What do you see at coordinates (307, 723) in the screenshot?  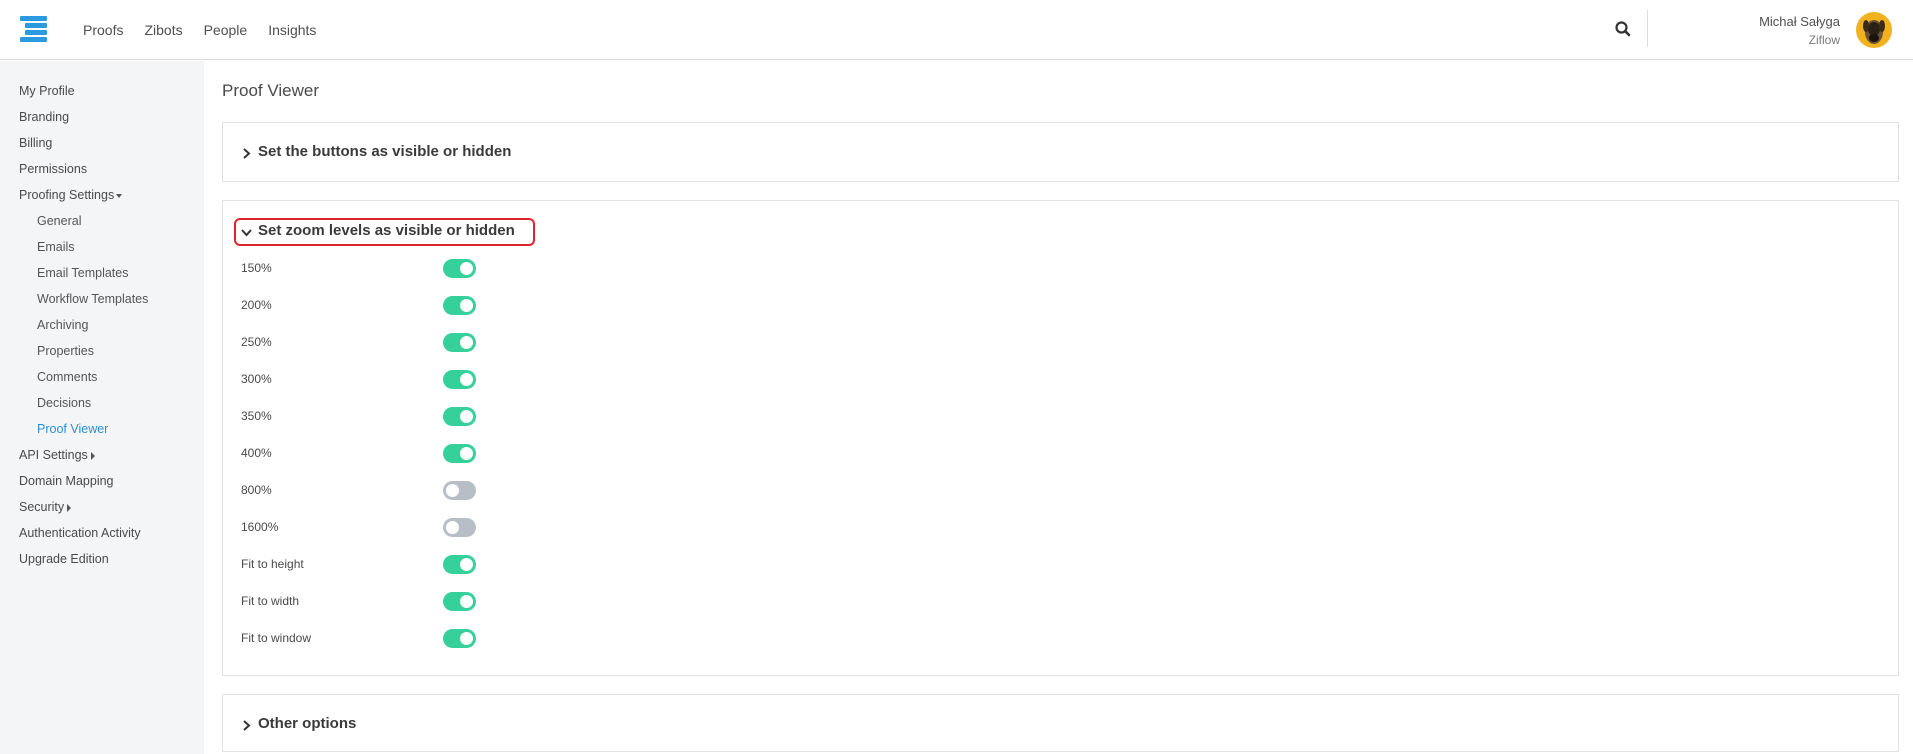 I see `panel-title: Other options` at bounding box center [307, 723].